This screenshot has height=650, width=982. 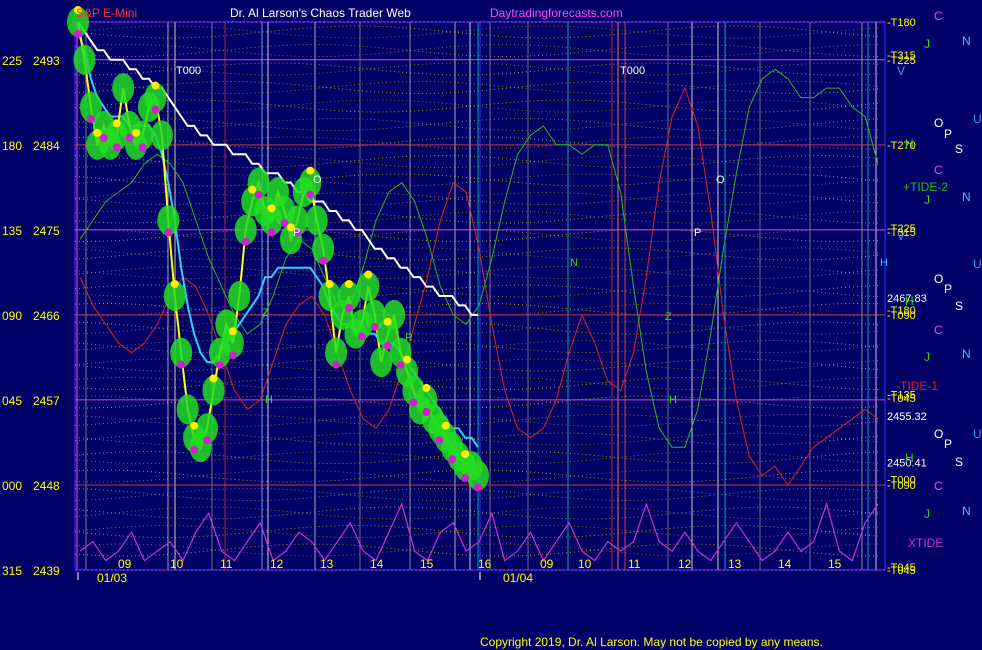 I want to click on y-angle-label: 135, so click(x=12, y=231).